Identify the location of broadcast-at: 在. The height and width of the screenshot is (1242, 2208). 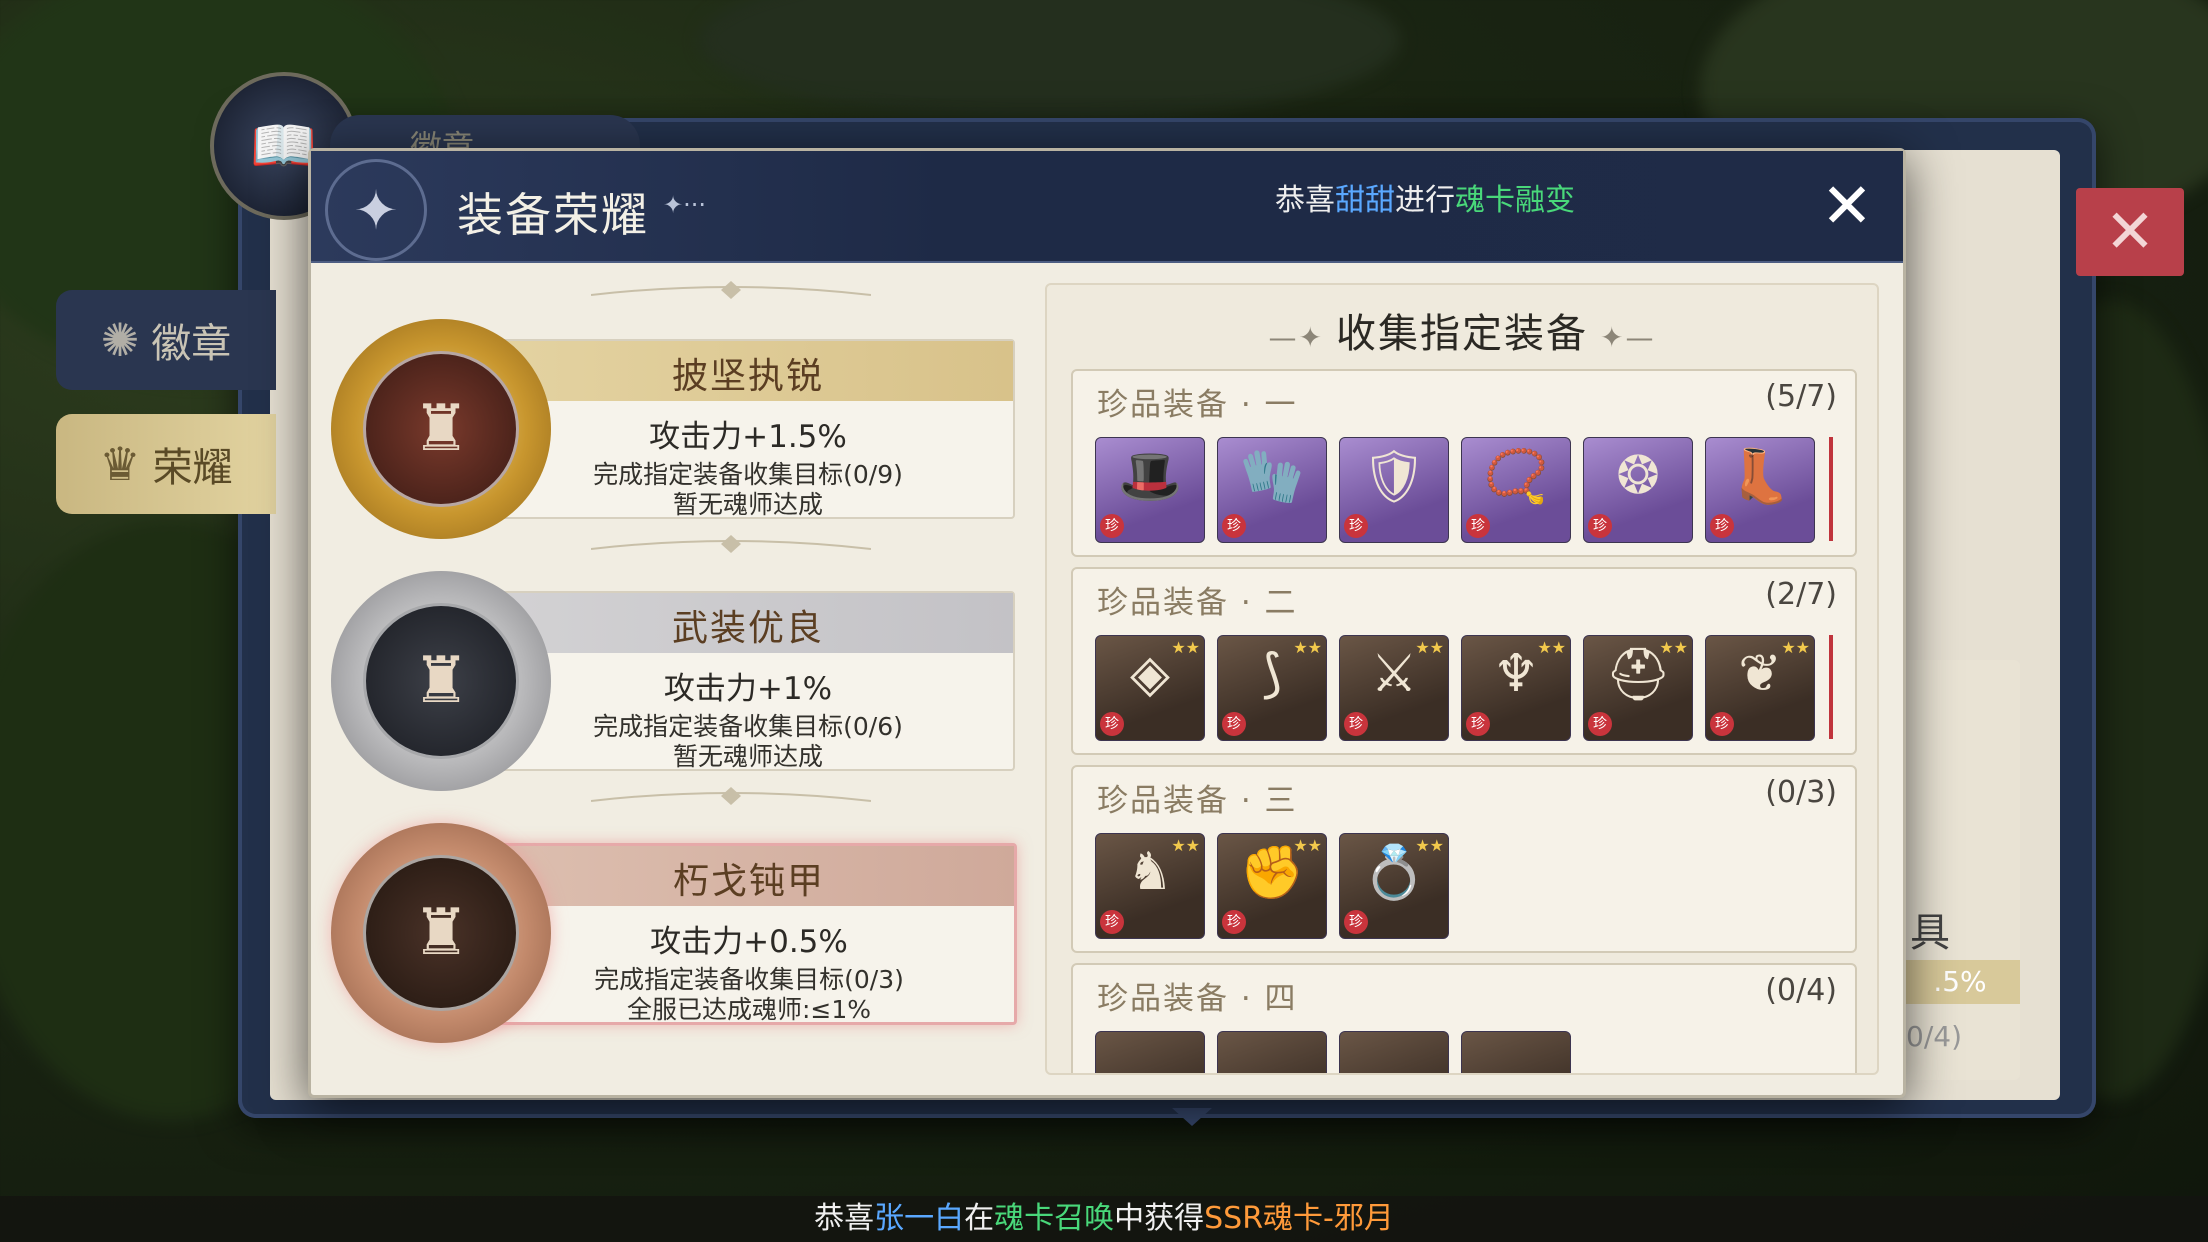
(979, 1218).